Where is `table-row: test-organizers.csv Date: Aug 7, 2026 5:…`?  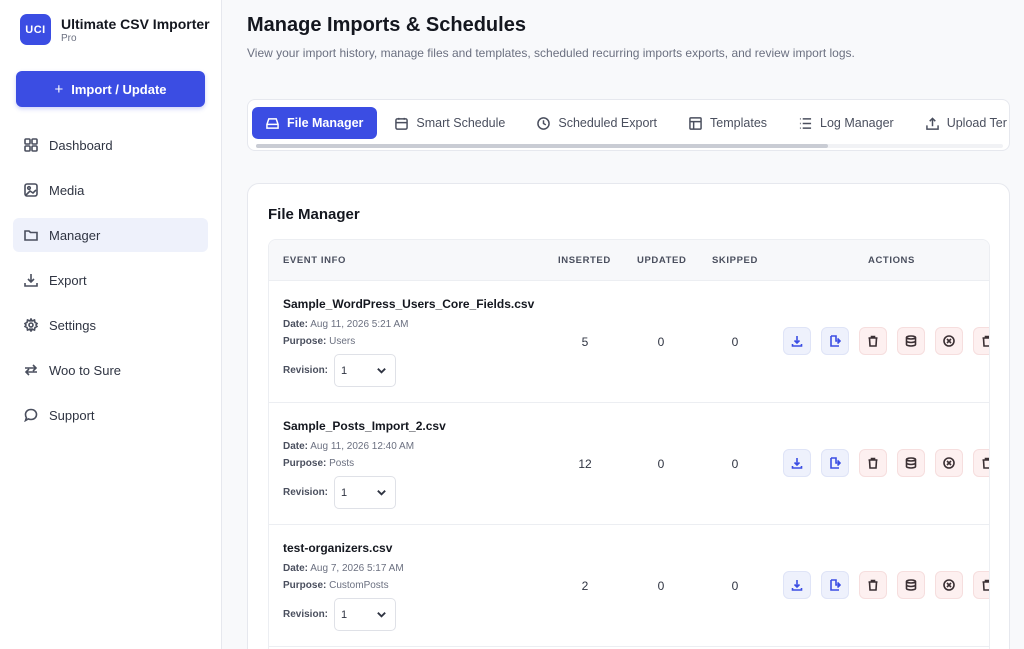 table-row: test-organizers.csv Date: Aug 7, 2026 5:… is located at coordinates (629, 586).